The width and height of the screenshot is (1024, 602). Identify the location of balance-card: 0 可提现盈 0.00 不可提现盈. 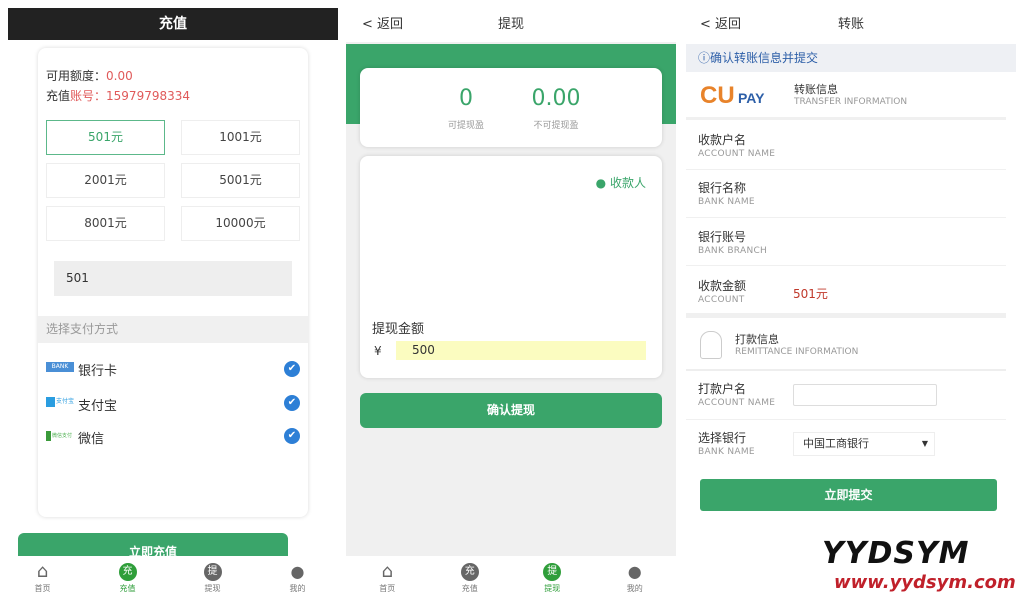
(511, 107).